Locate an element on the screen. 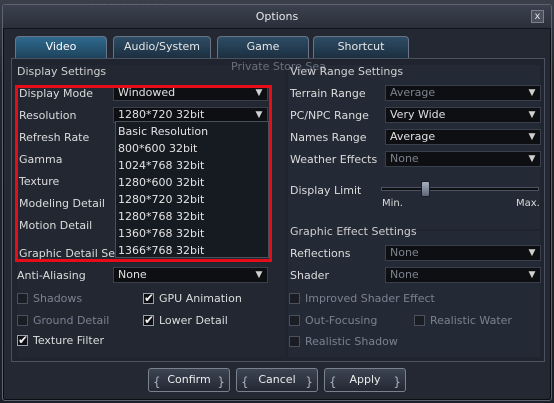 This screenshot has height=403, width=554. modeling-detail-label: Modeling Detail is located at coordinates (62, 203).